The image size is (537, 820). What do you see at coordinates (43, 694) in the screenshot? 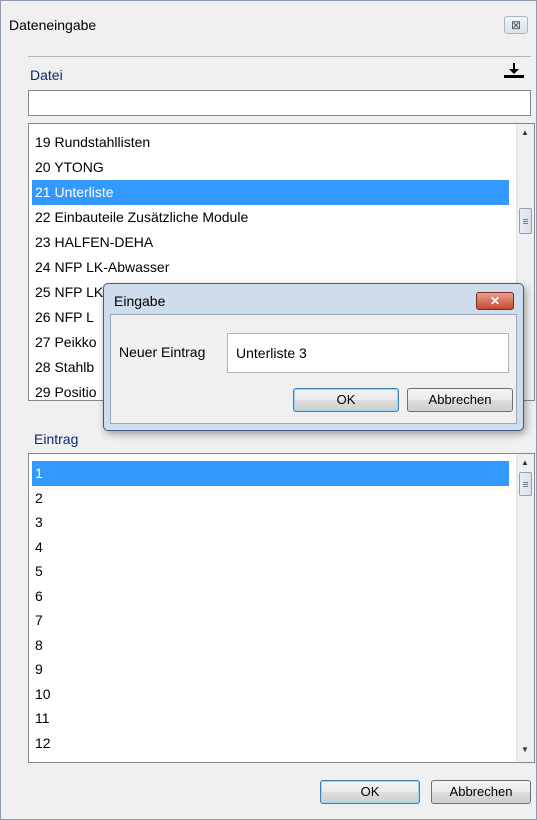
I see `list-item: 10` at bounding box center [43, 694].